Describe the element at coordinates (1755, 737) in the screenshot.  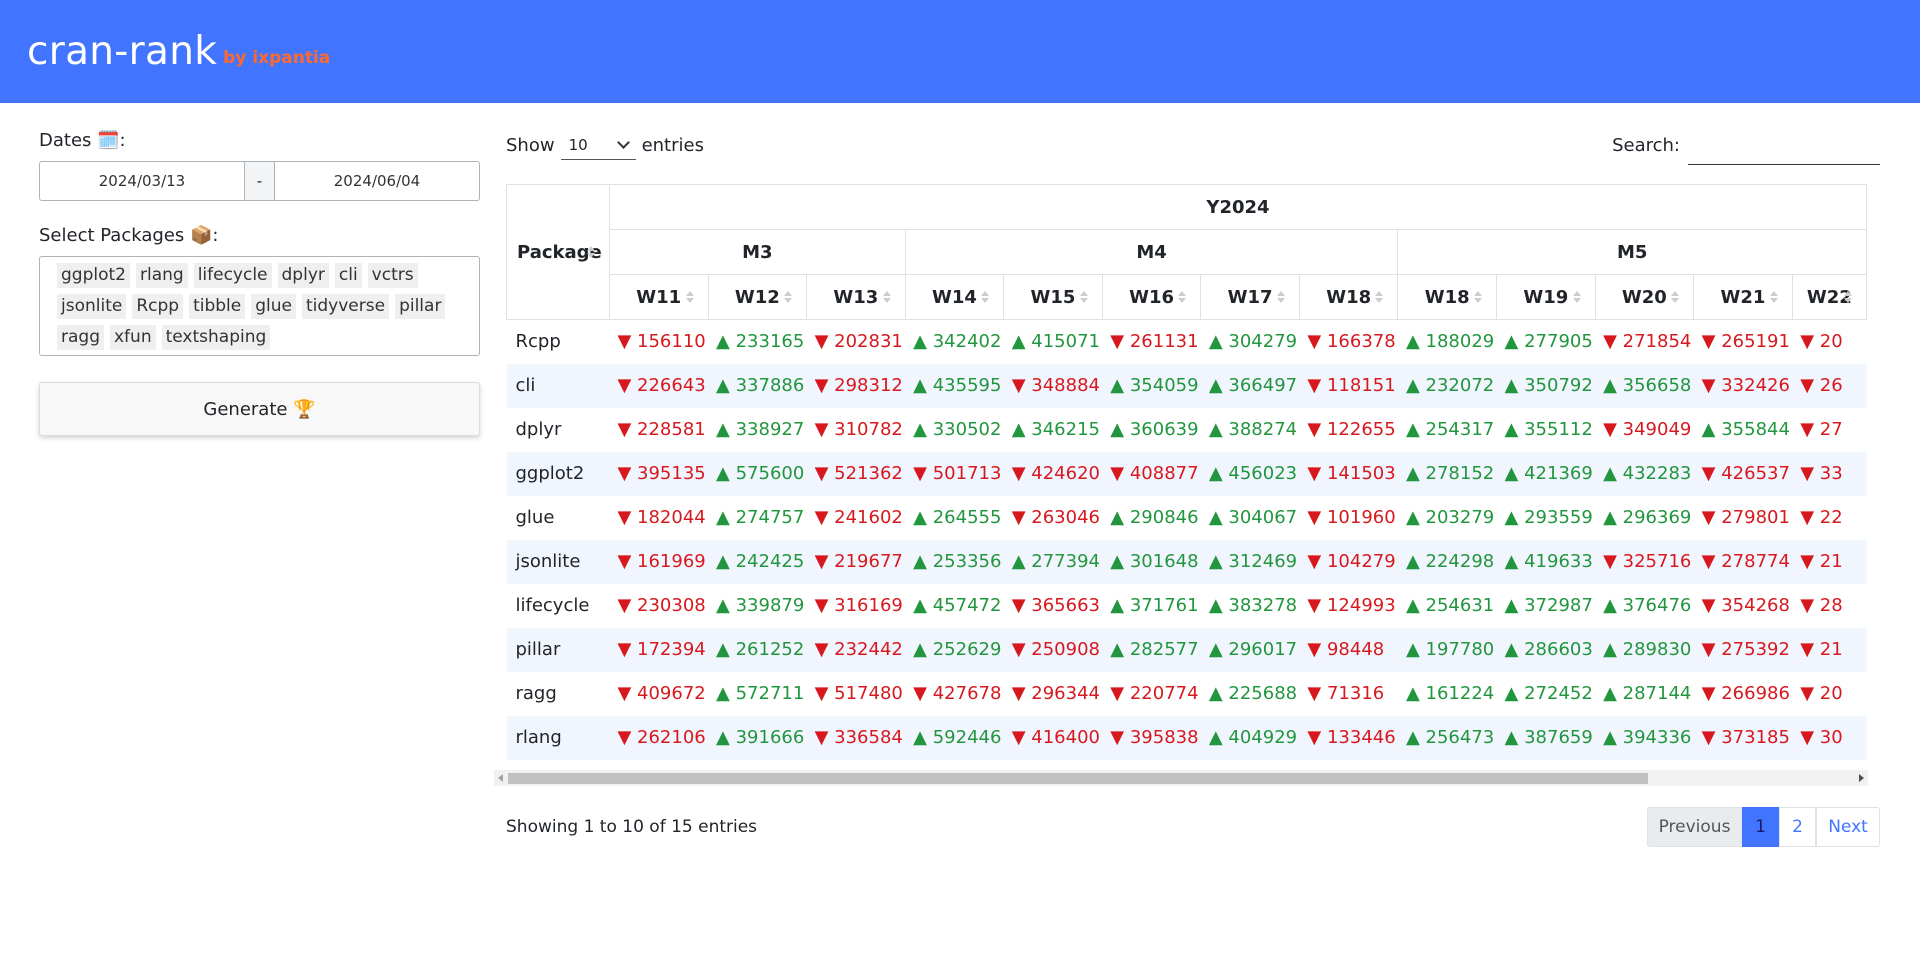
I see `rank-value: 373185` at that location.